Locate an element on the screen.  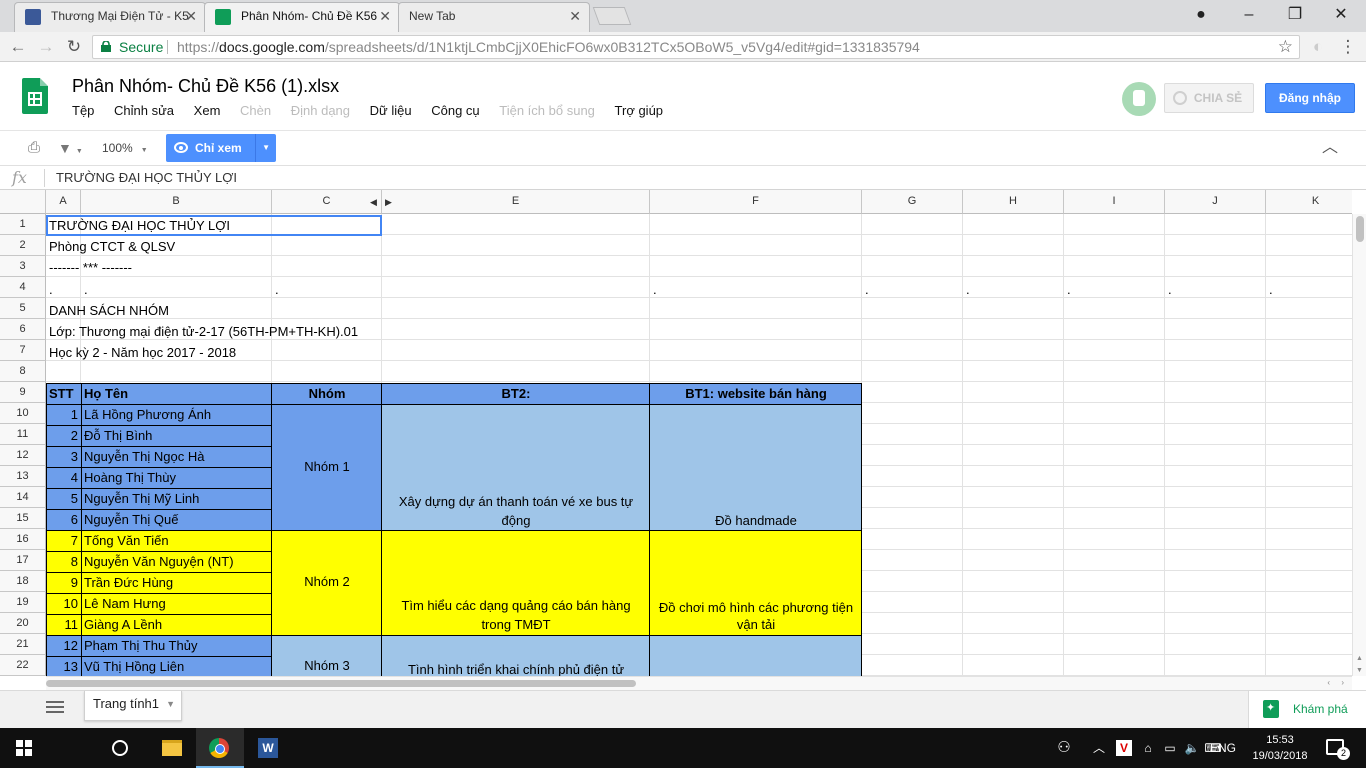
cell-j4: . is located at coordinates (1170, 289).